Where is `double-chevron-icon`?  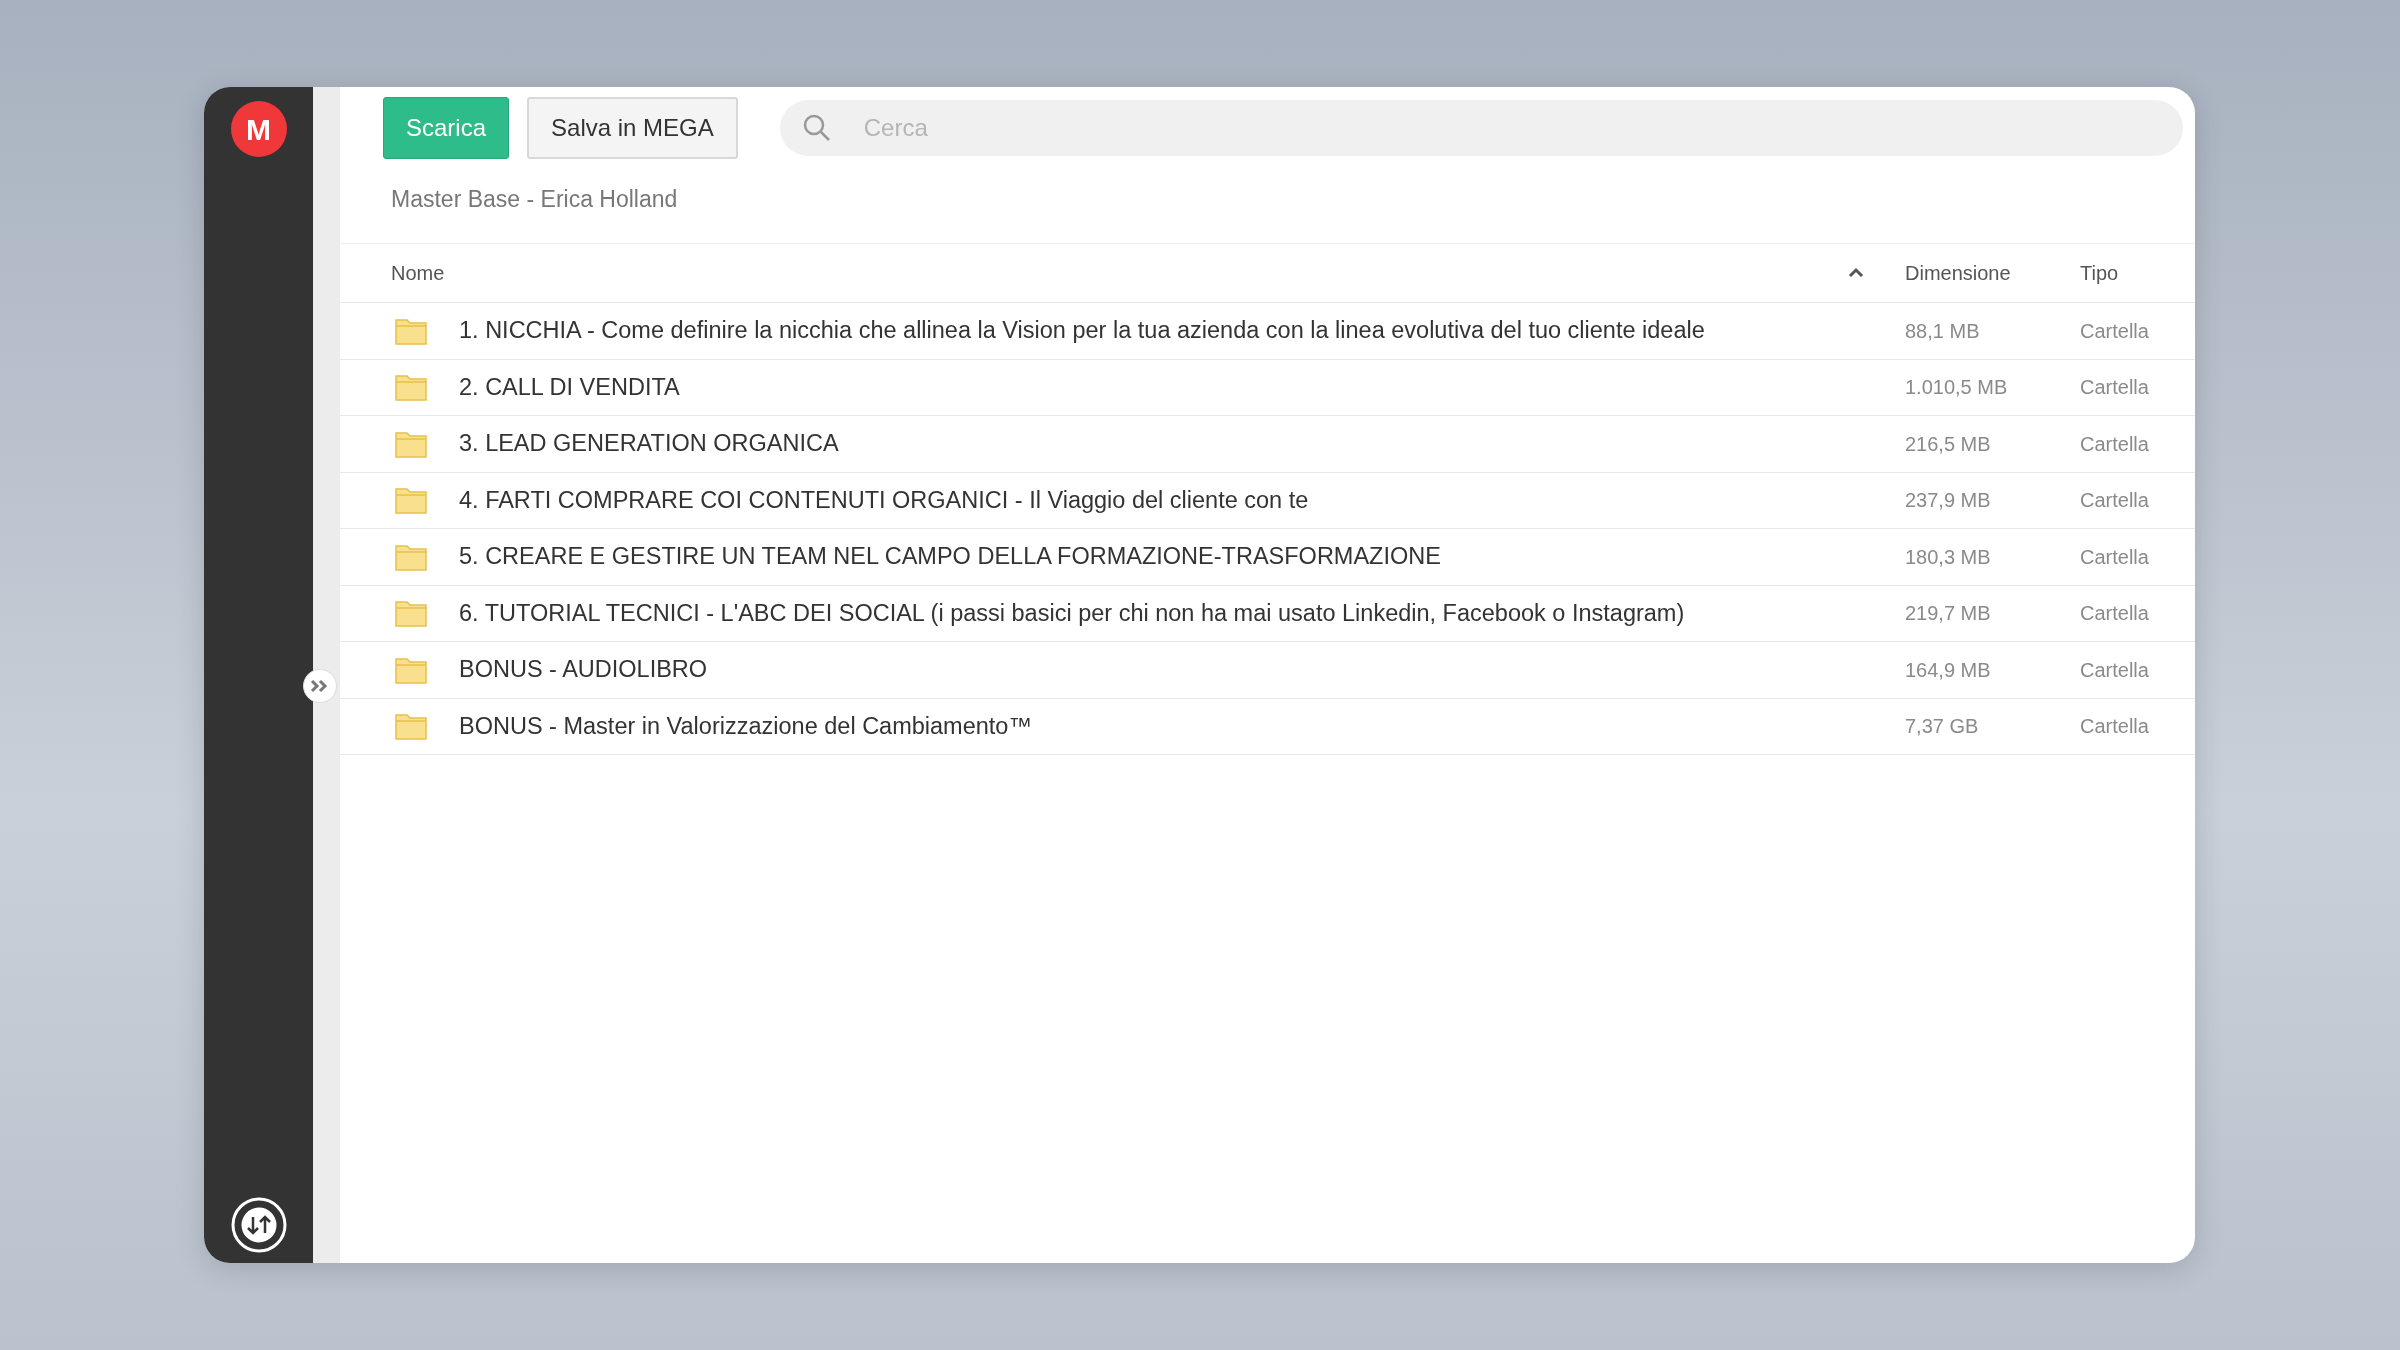 double-chevron-icon is located at coordinates (320, 686).